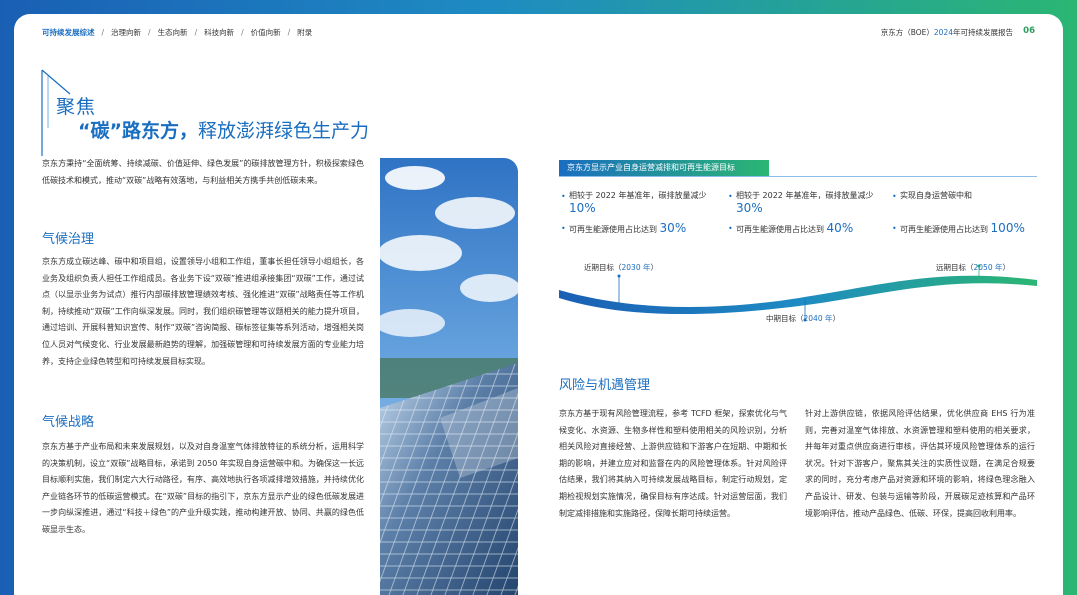 The height and width of the screenshot is (595, 1077). Describe the element at coordinates (791, 228) in the screenshot. I see `target-item-2040-renewable: • 可再生能源使用占比达到 40%` at that location.